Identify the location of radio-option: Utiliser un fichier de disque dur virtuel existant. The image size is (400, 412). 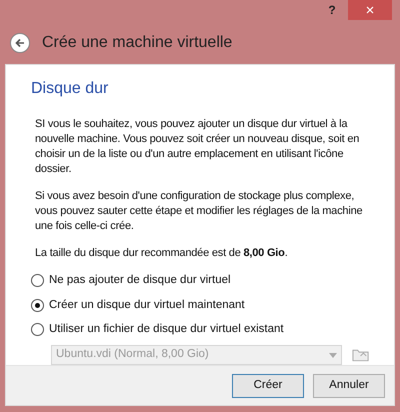
(200, 329).